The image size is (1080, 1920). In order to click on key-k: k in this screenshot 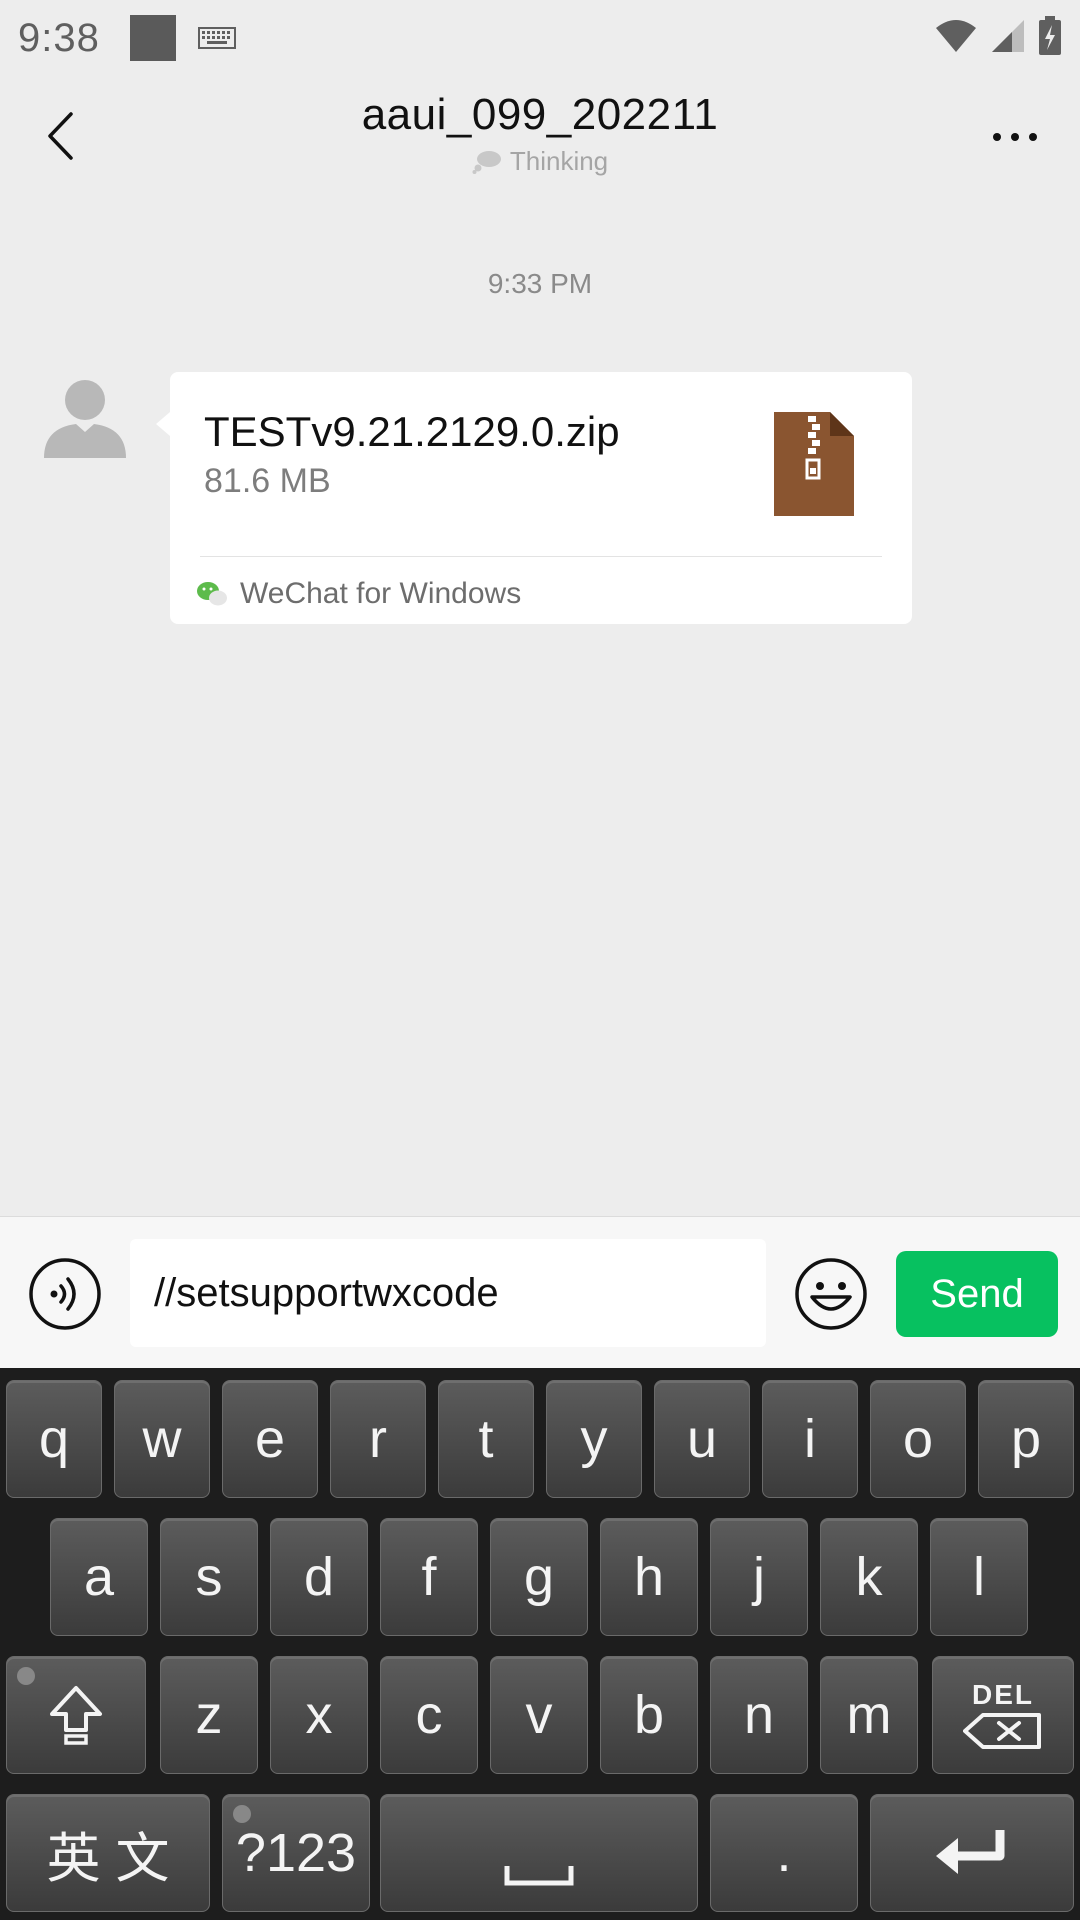, I will do `click(869, 1577)`.